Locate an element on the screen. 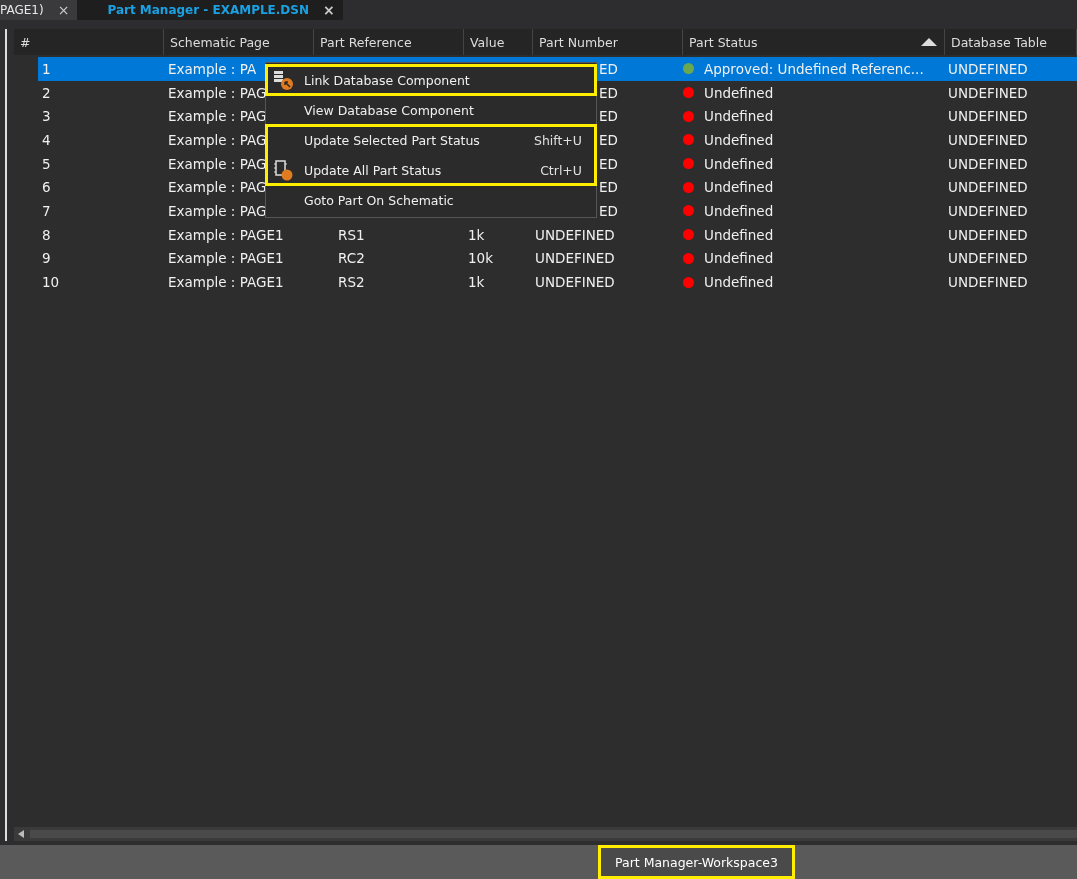 The image size is (1077, 879). table-cell: 10k is located at coordinates (480, 258).